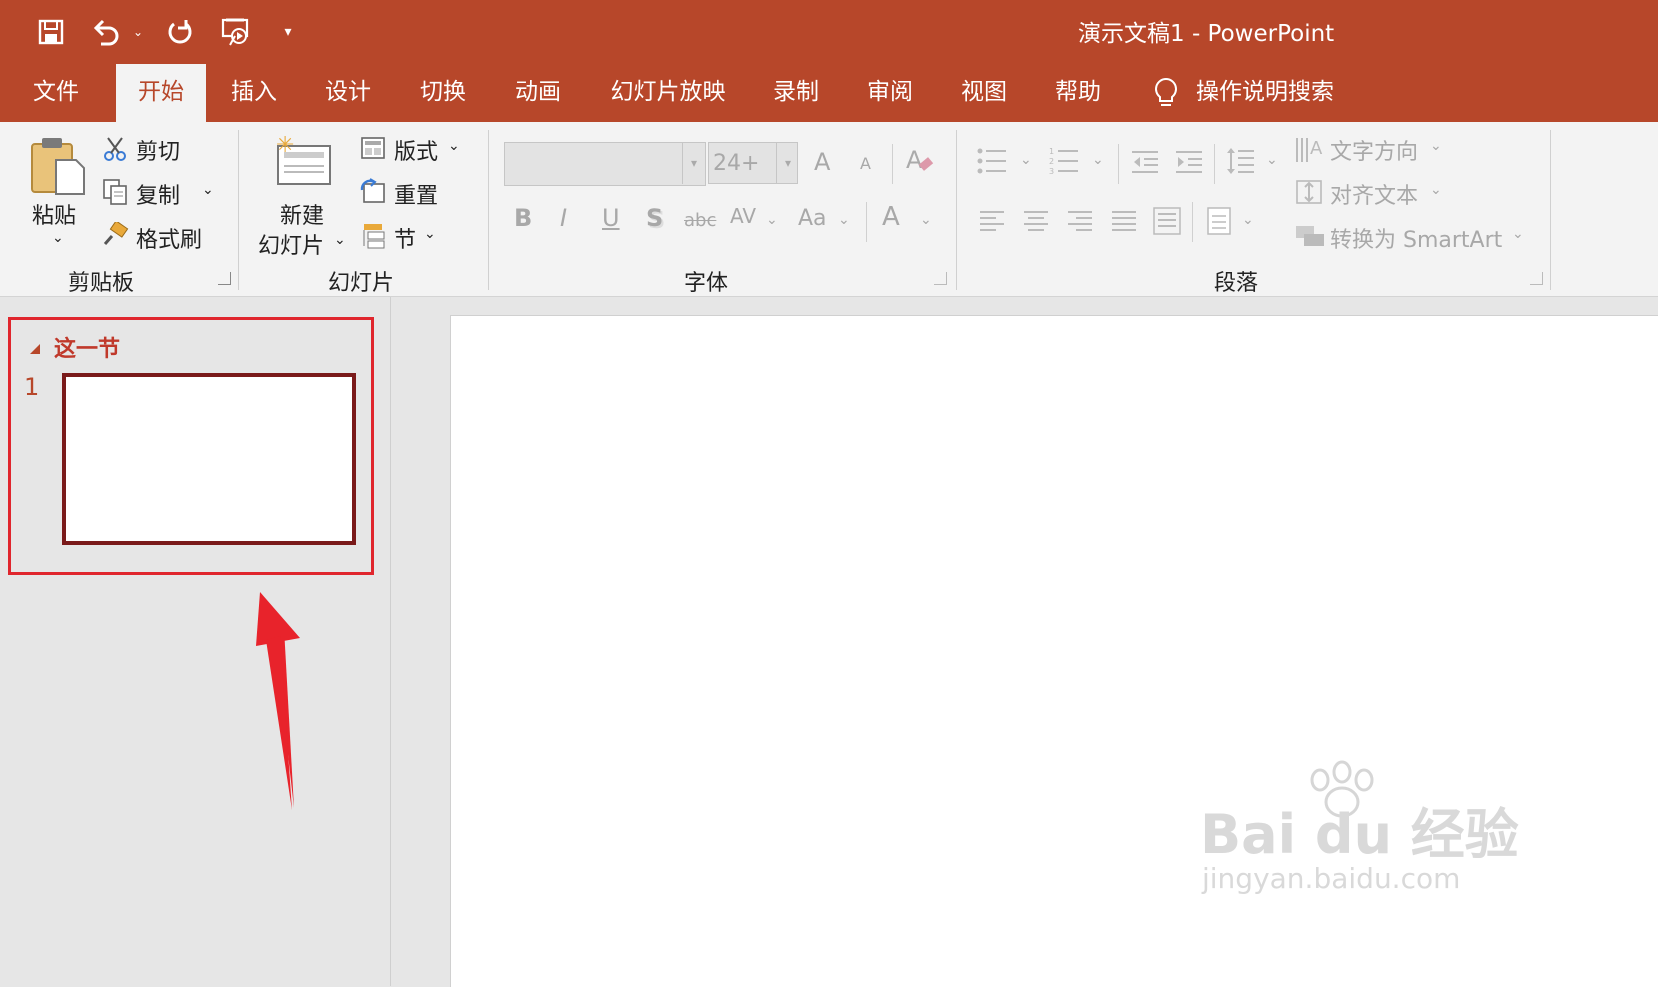  What do you see at coordinates (209, 459) in the screenshot?
I see `slide-thumbnail` at bounding box center [209, 459].